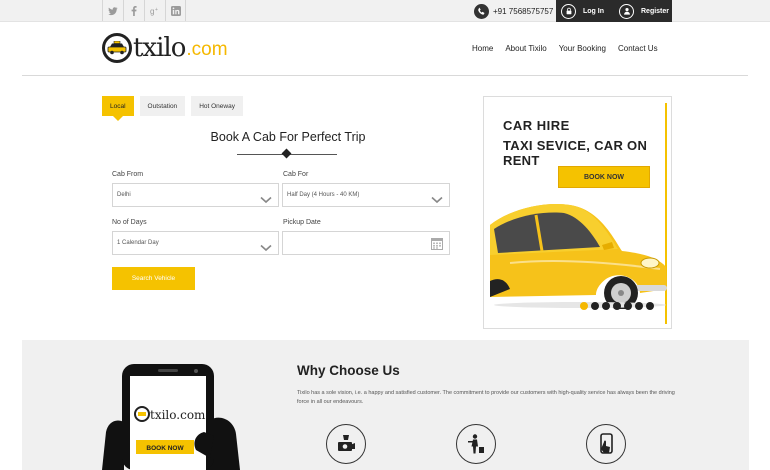 The width and height of the screenshot is (770, 470). What do you see at coordinates (476, 444) in the screenshot?
I see `traveller-icon` at bounding box center [476, 444].